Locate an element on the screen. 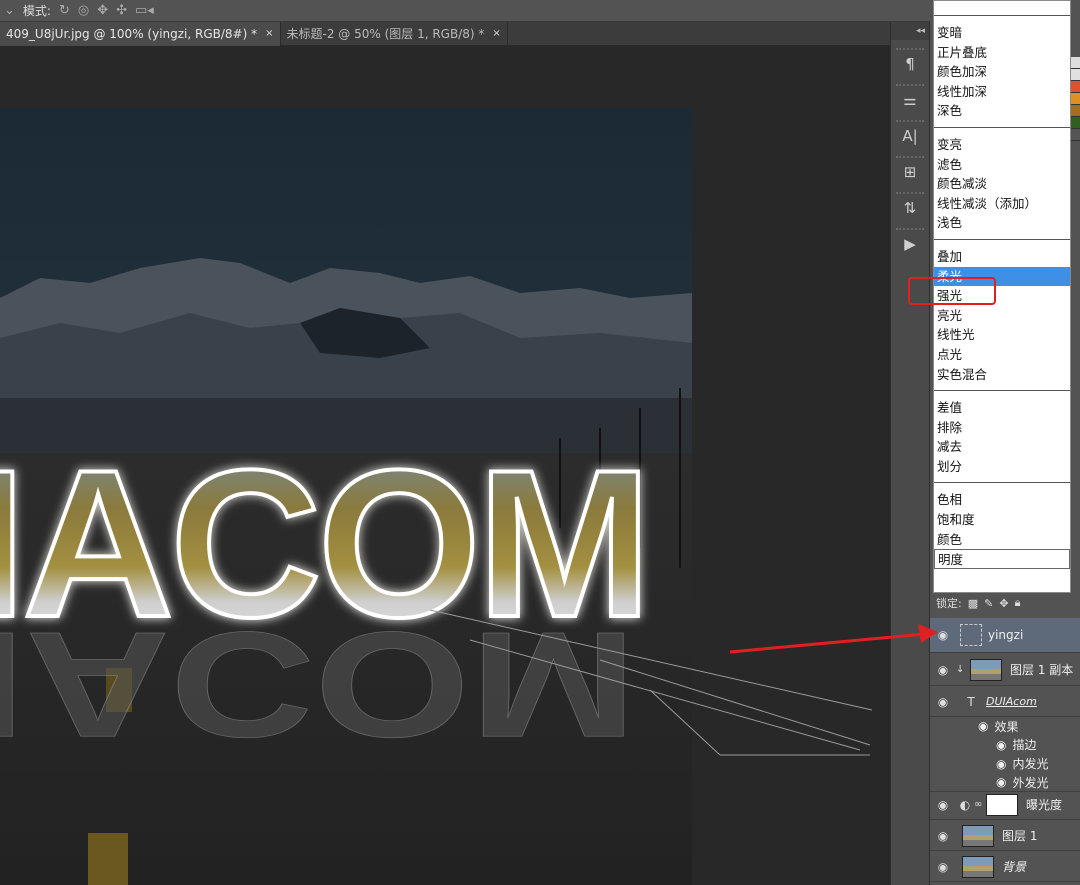 This screenshot has height=885, width=1080. menu-item: 正片叠底 is located at coordinates (1002, 53).